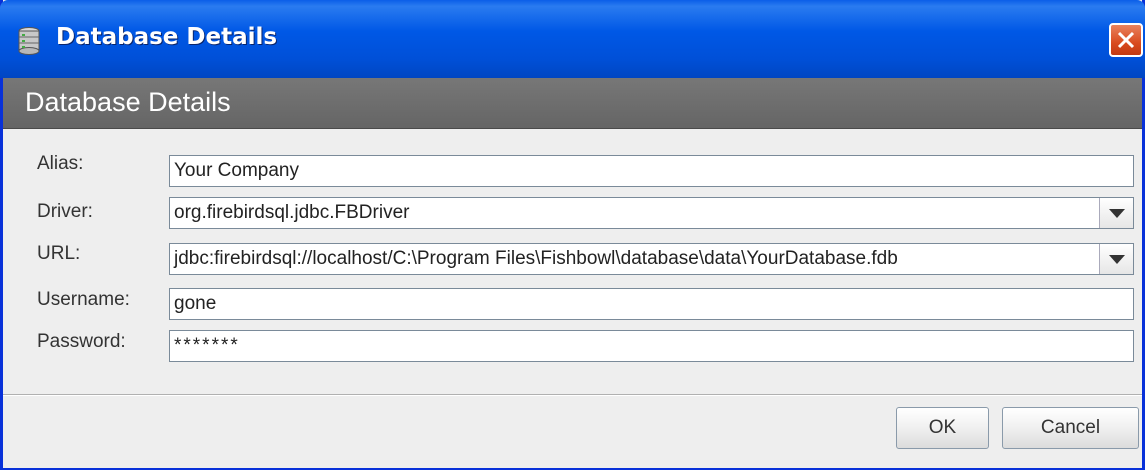  What do you see at coordinates (1070, 428) in the screenshot?
I see `cancel-button: Cancel` at bounding box center [1070, 428].